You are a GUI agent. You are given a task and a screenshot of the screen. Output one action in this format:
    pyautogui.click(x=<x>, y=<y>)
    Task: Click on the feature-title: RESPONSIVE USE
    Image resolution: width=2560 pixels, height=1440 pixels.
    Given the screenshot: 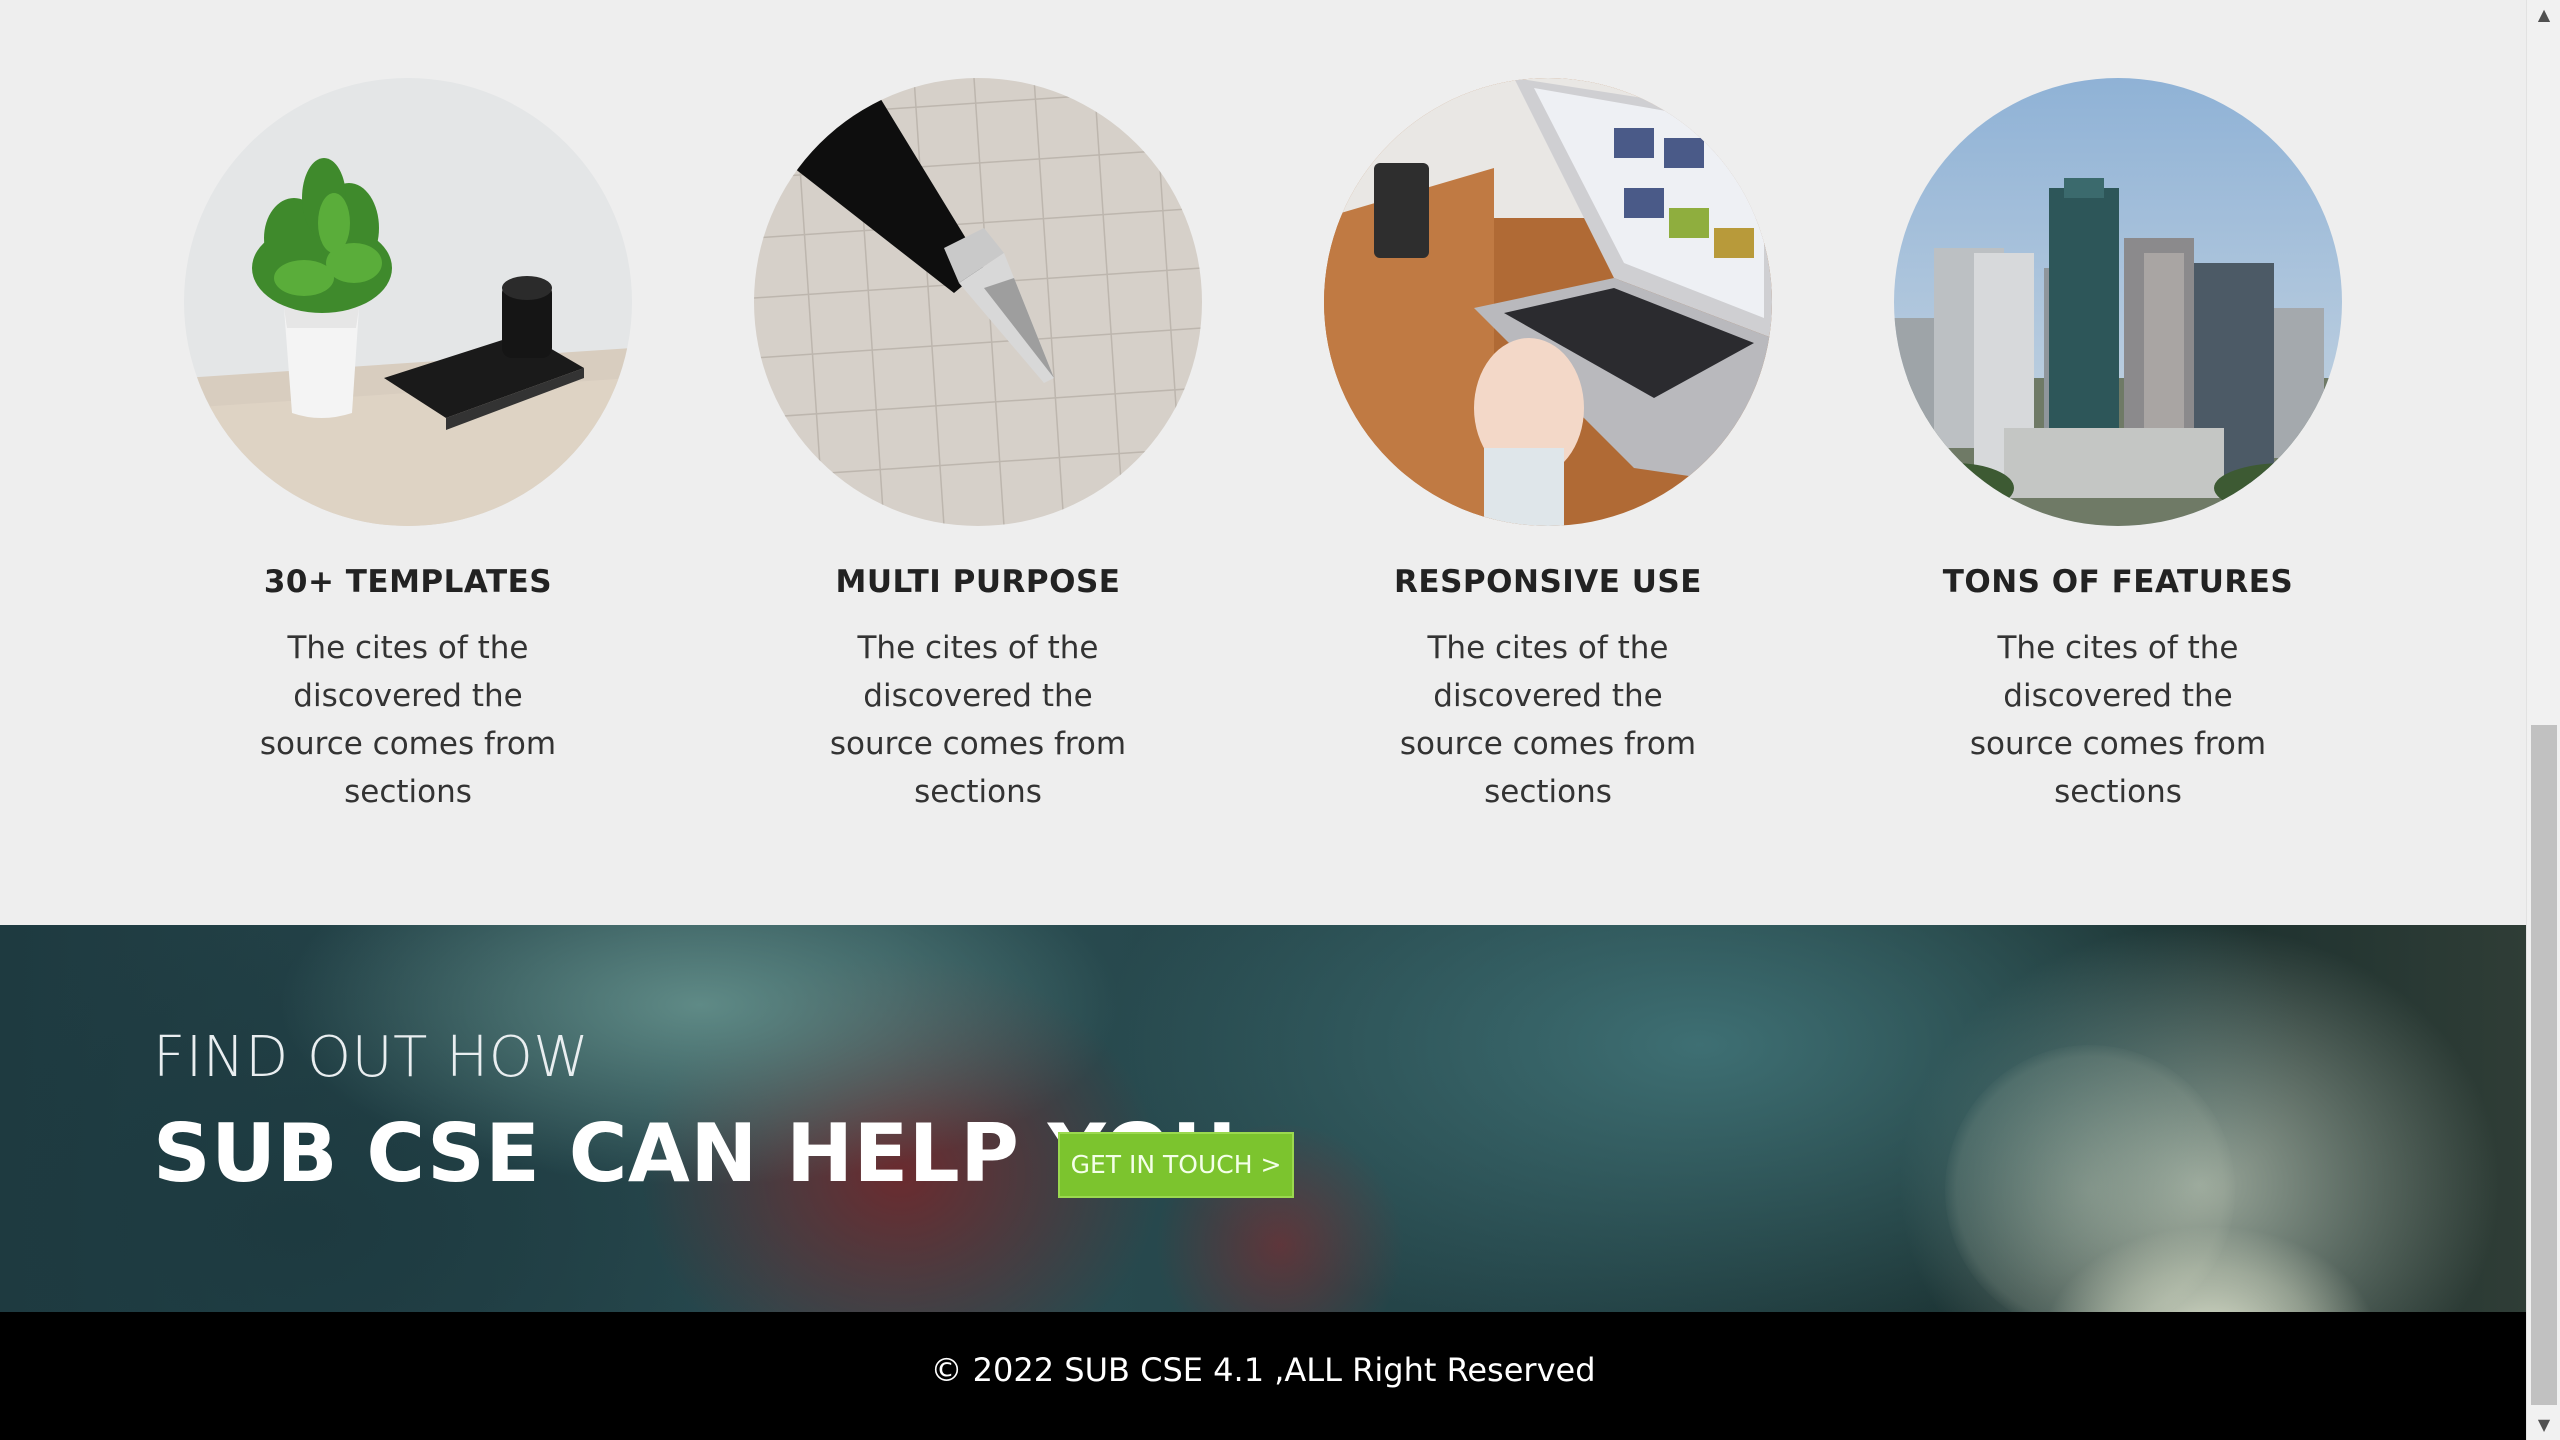 What is the action you would take?
    pyautogui.click(x=1548, y=582)
    